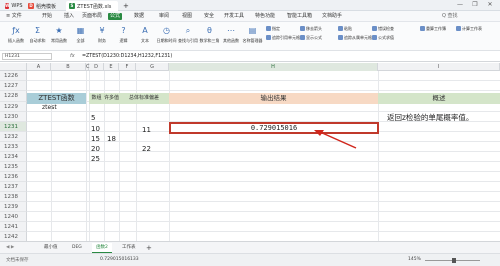 Image resolution: width=500 pixels, height=266 pixels. I want to click on name-box: H1231, so click(27, 56).